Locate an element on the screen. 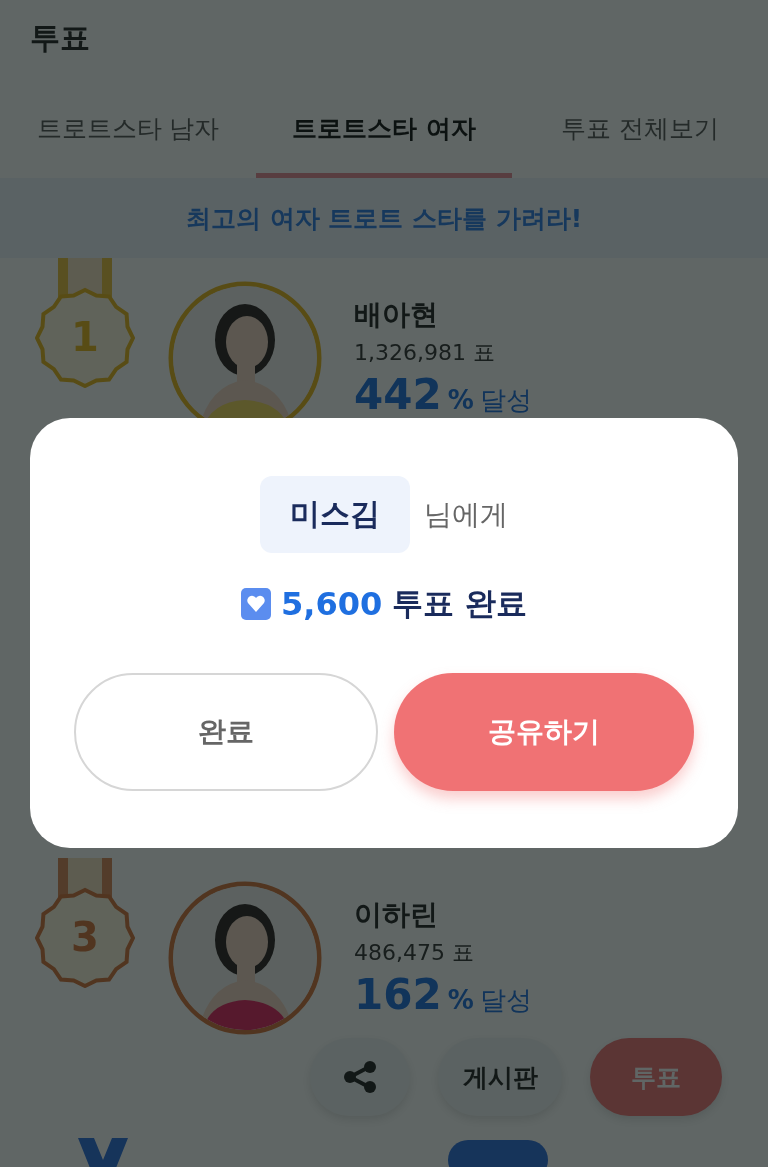 This screenshot has width=768, height=1167. result-text: 투표 완료 is located at coordinates (459, 603).